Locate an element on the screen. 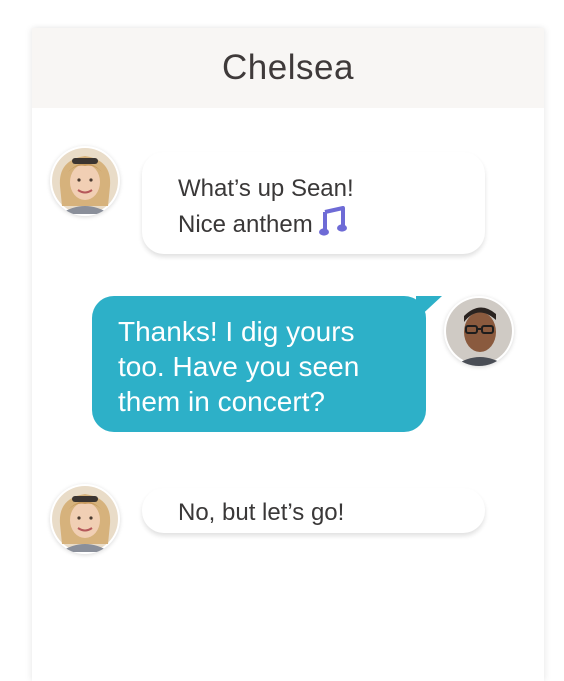 This screenshot has width=564, height=681. contact-name: Chelsea is located at coordinates (288, 67).